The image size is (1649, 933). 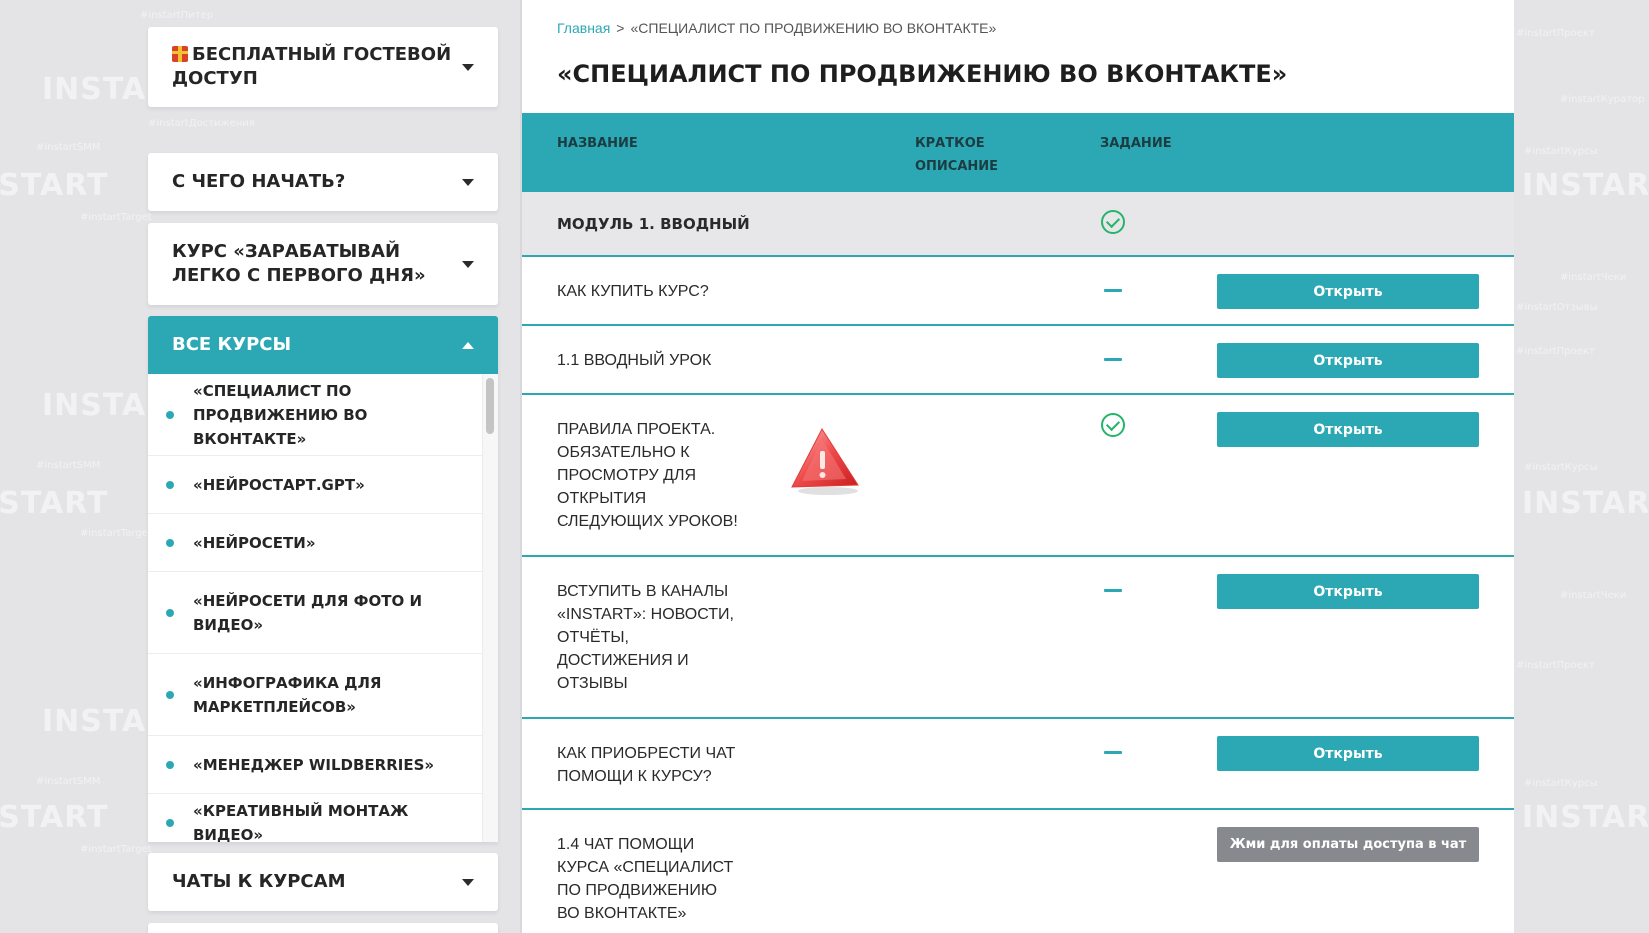 What do you see at coordinates (593, 637) in the screenshot?
I see `lesson-title-line: ОТЧЁТЫ,` at bounding box center [593, 637].